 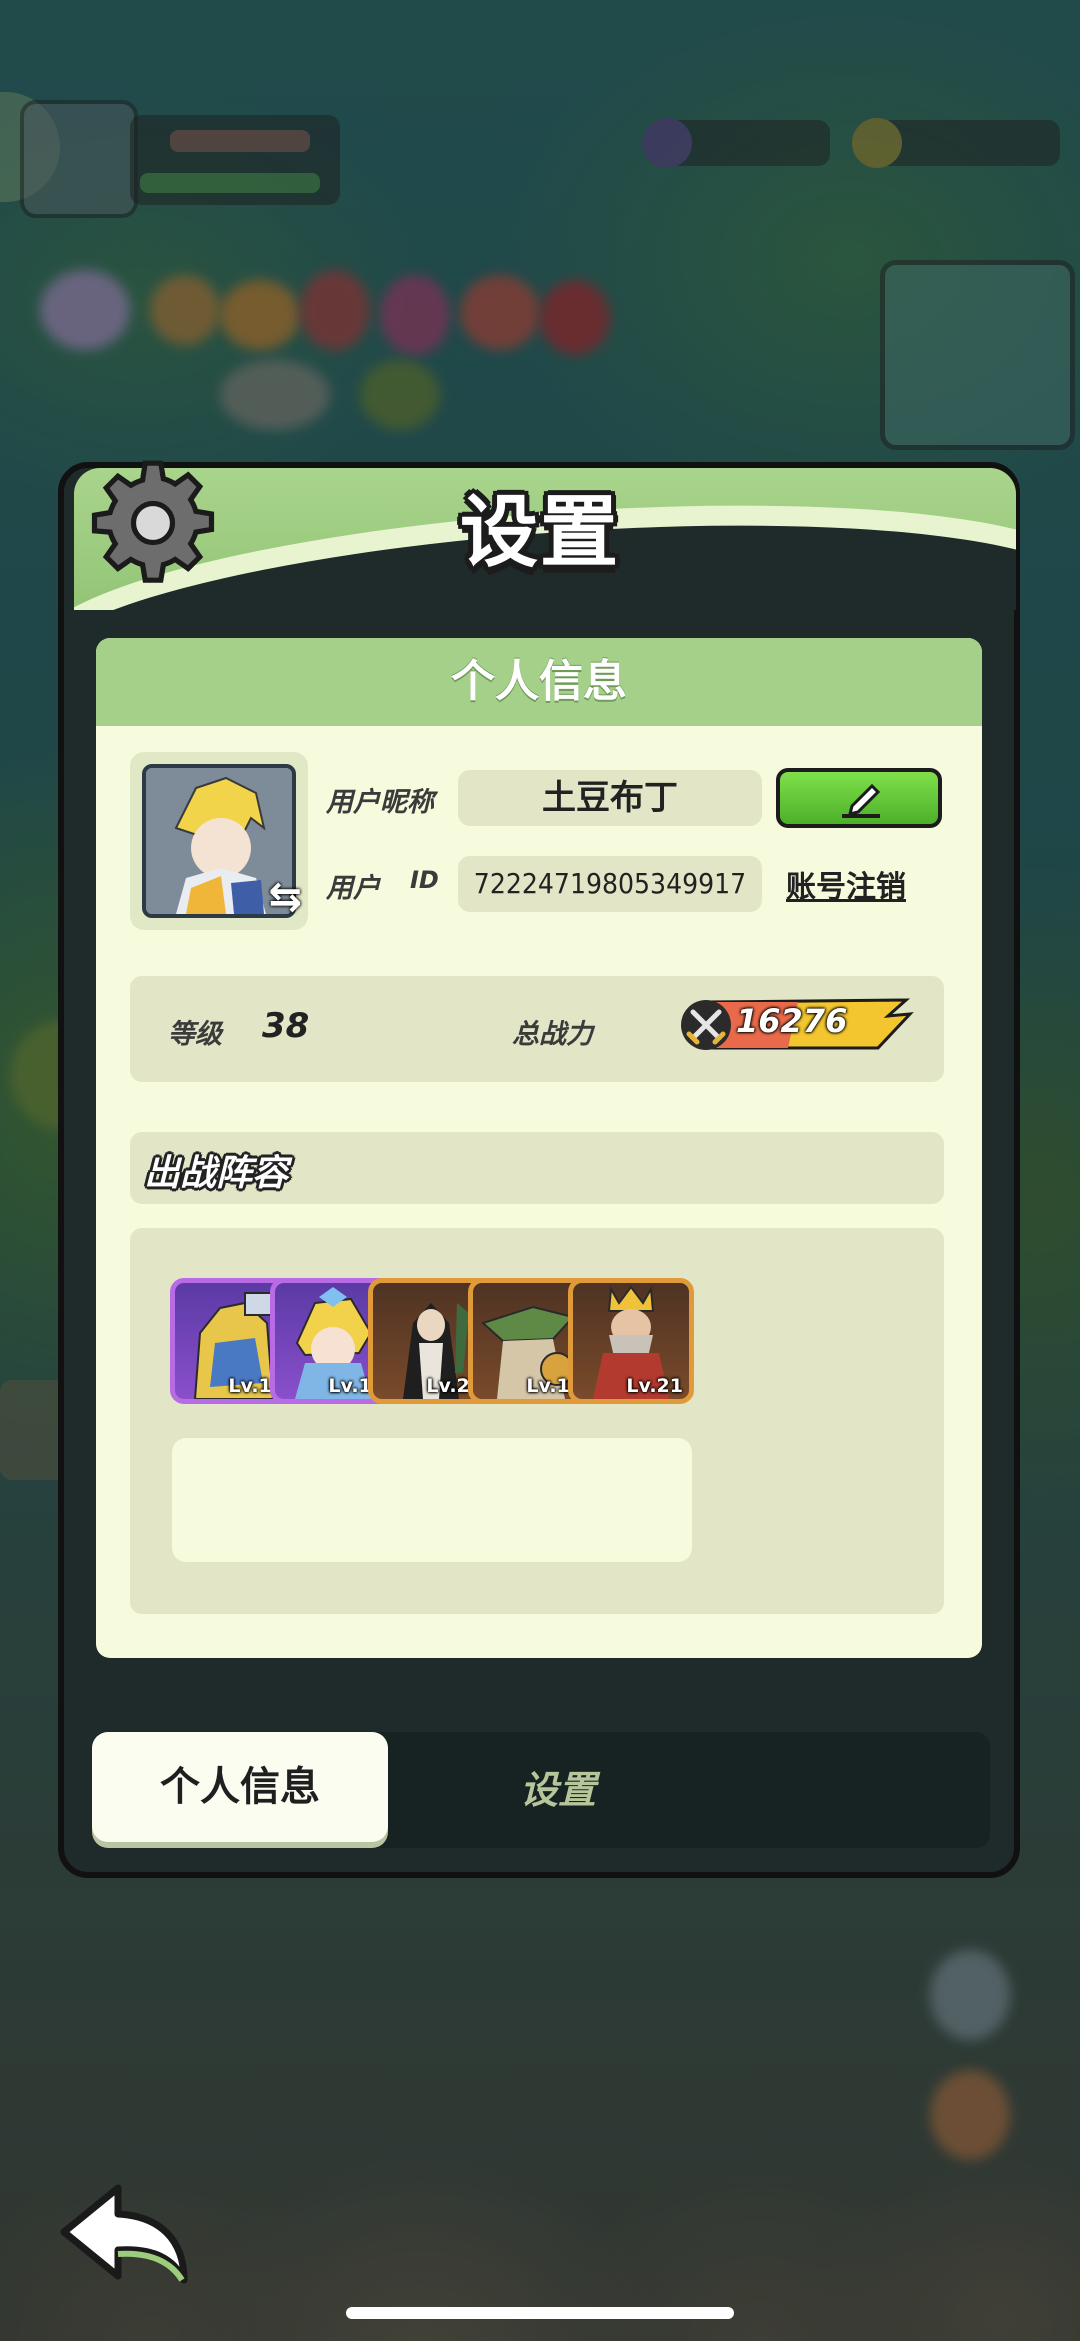 What do you see at coordinates (630, 1500) in the screenshot?
I see `empty-slot` at bounding box center [630, 1500].